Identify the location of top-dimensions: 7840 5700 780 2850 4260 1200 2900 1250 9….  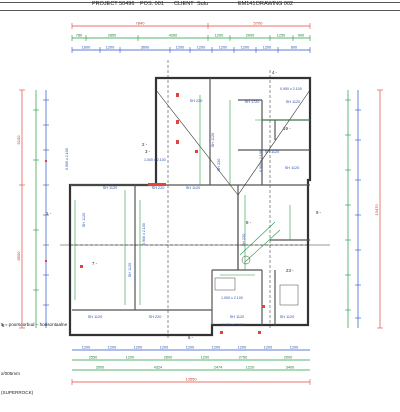
(191, 37).